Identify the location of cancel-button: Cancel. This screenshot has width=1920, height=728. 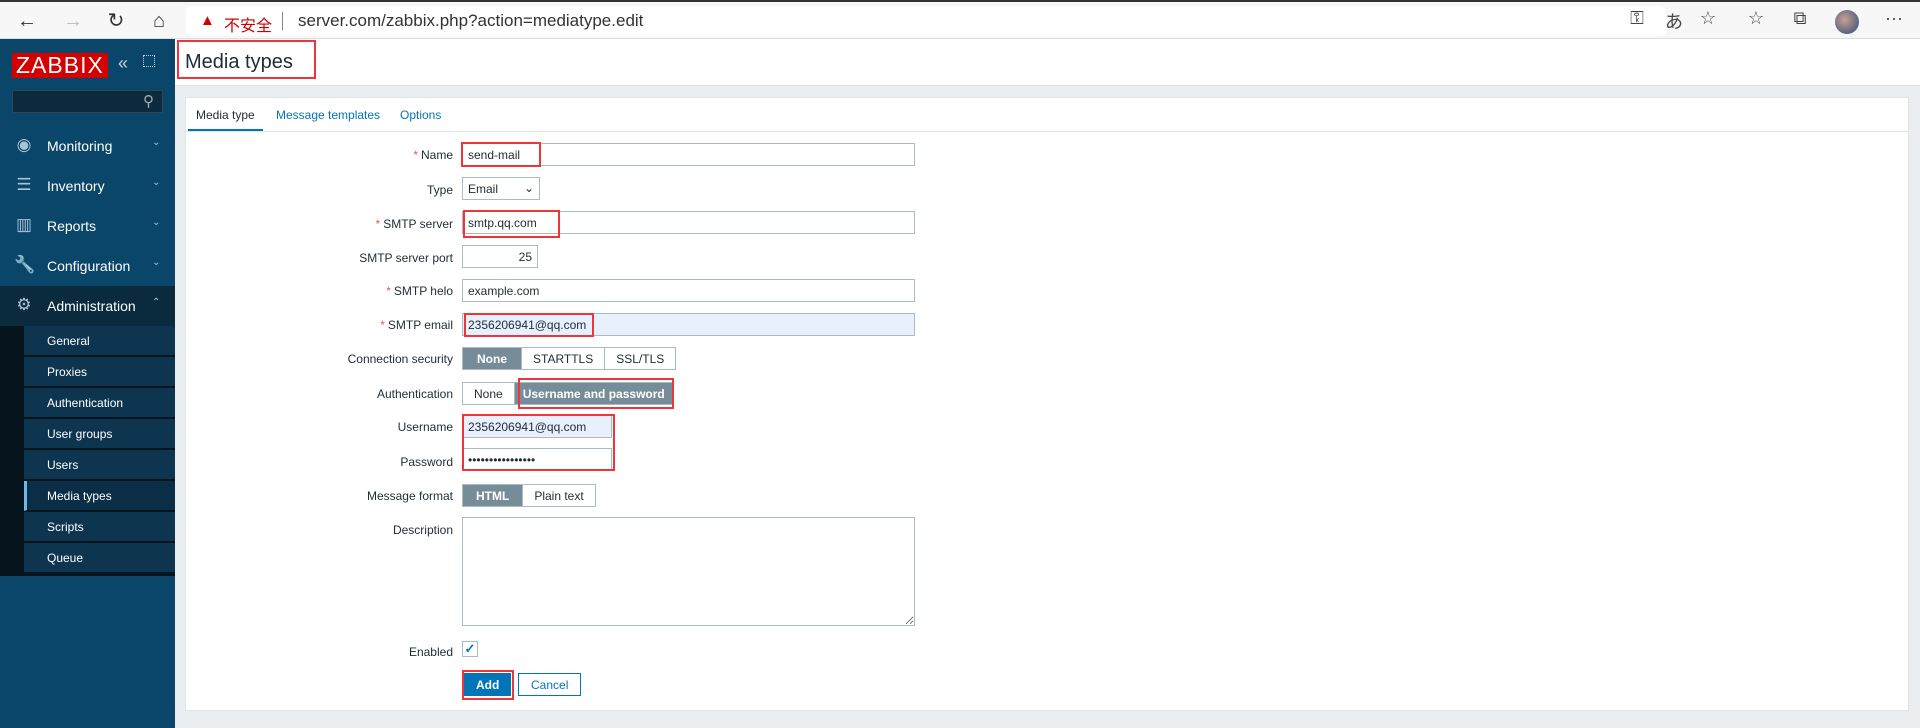
(550, 684).